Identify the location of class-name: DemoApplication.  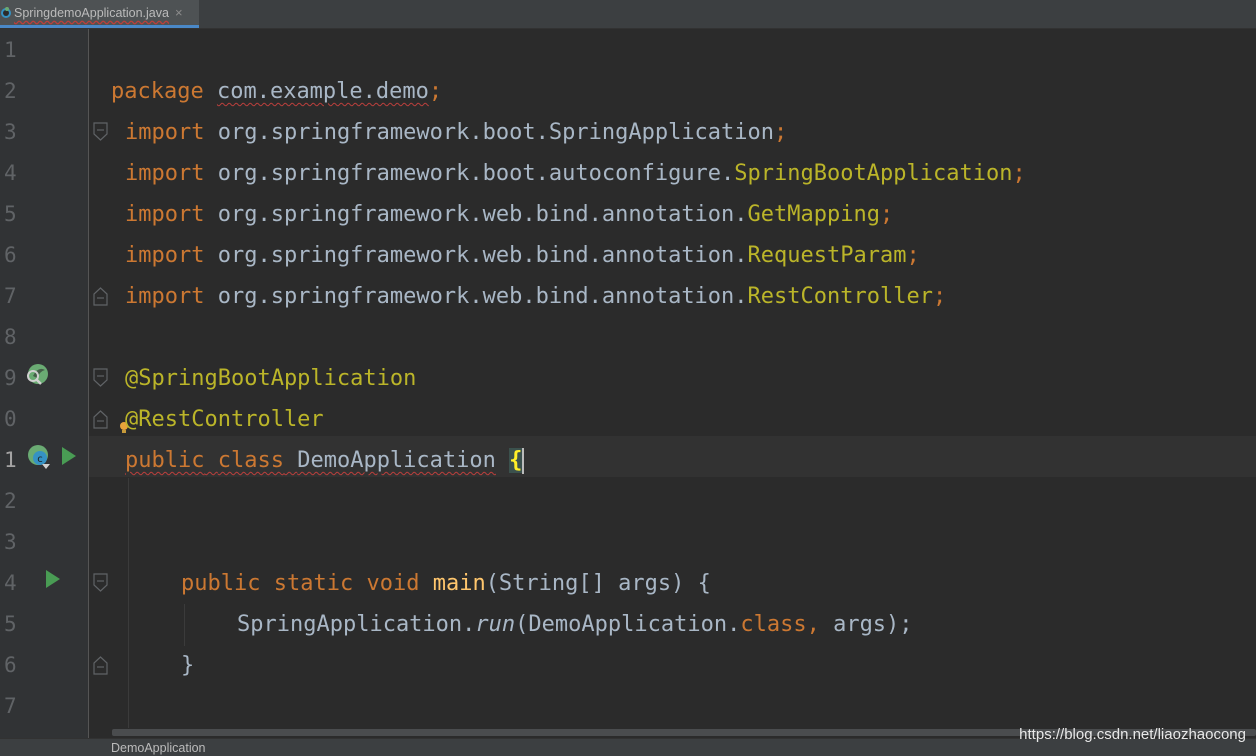
(396, 460).